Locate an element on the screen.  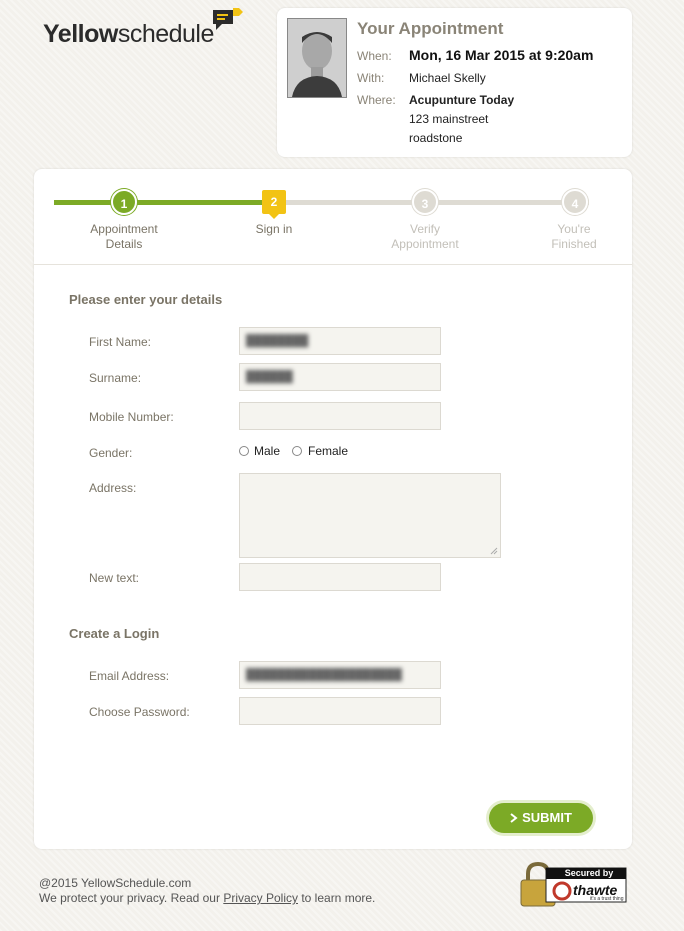
when-value: Mon, 16 Mar 2015 at 9:20am is located at coordinates (501, 55).